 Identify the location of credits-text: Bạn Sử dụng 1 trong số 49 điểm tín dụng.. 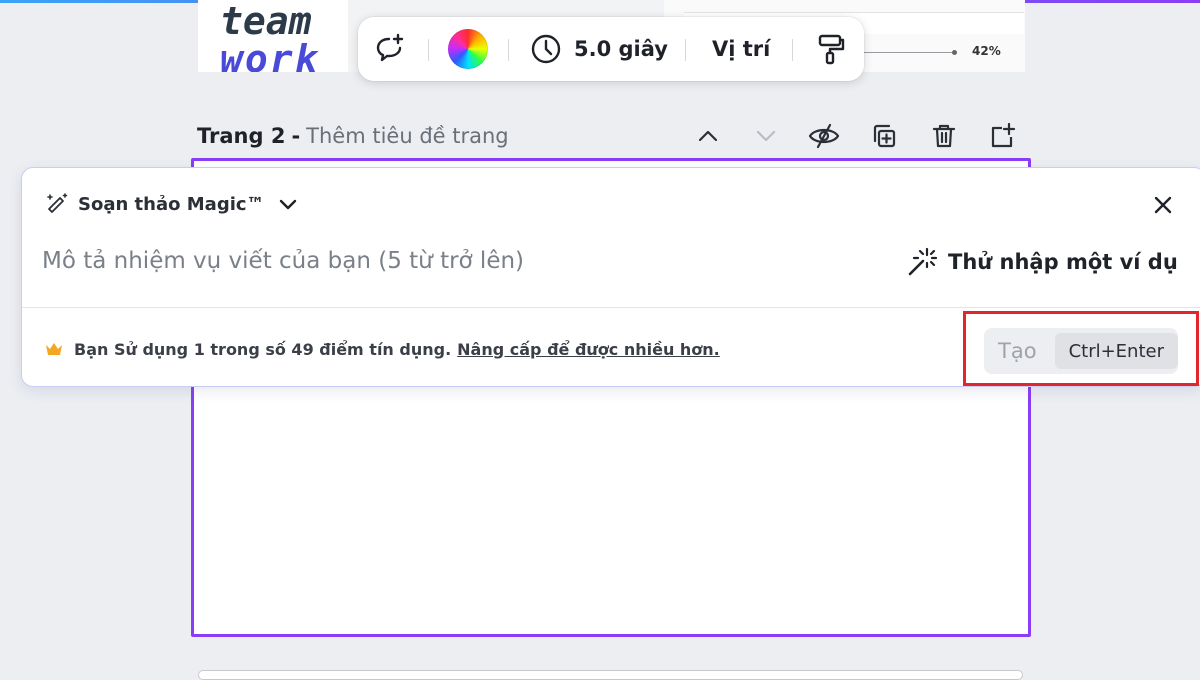
(263, 349).